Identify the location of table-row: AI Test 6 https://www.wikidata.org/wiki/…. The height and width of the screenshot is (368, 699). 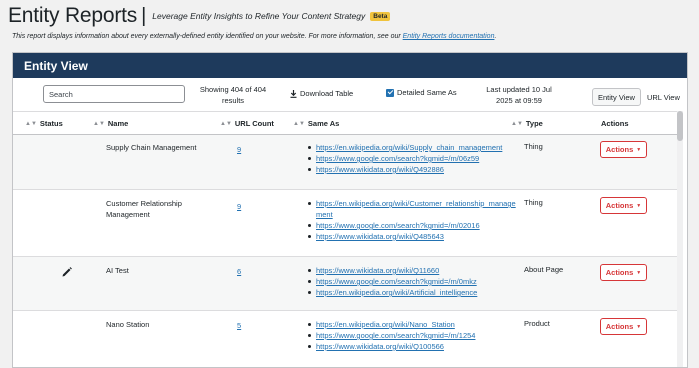
(345, 284).